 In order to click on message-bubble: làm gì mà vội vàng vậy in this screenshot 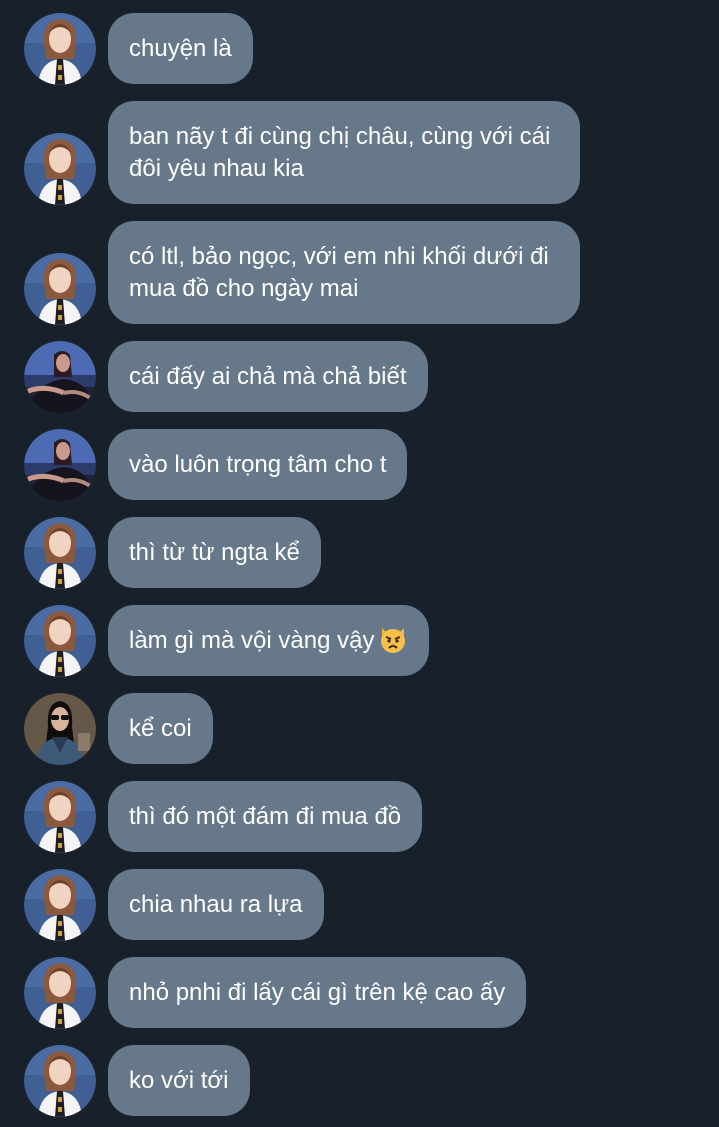, I will do `click(269, 640)`.